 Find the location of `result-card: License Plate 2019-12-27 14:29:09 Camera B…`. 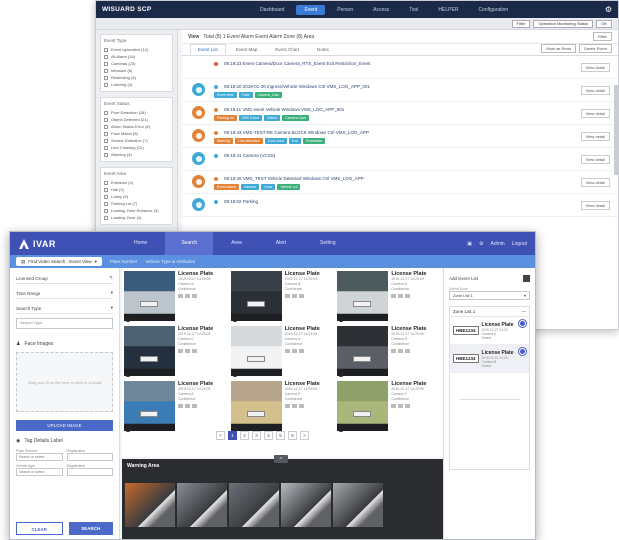

result-card: License Plate 2019-12-27 14:29:09 Camera B… is located at coordinates (282, 297).